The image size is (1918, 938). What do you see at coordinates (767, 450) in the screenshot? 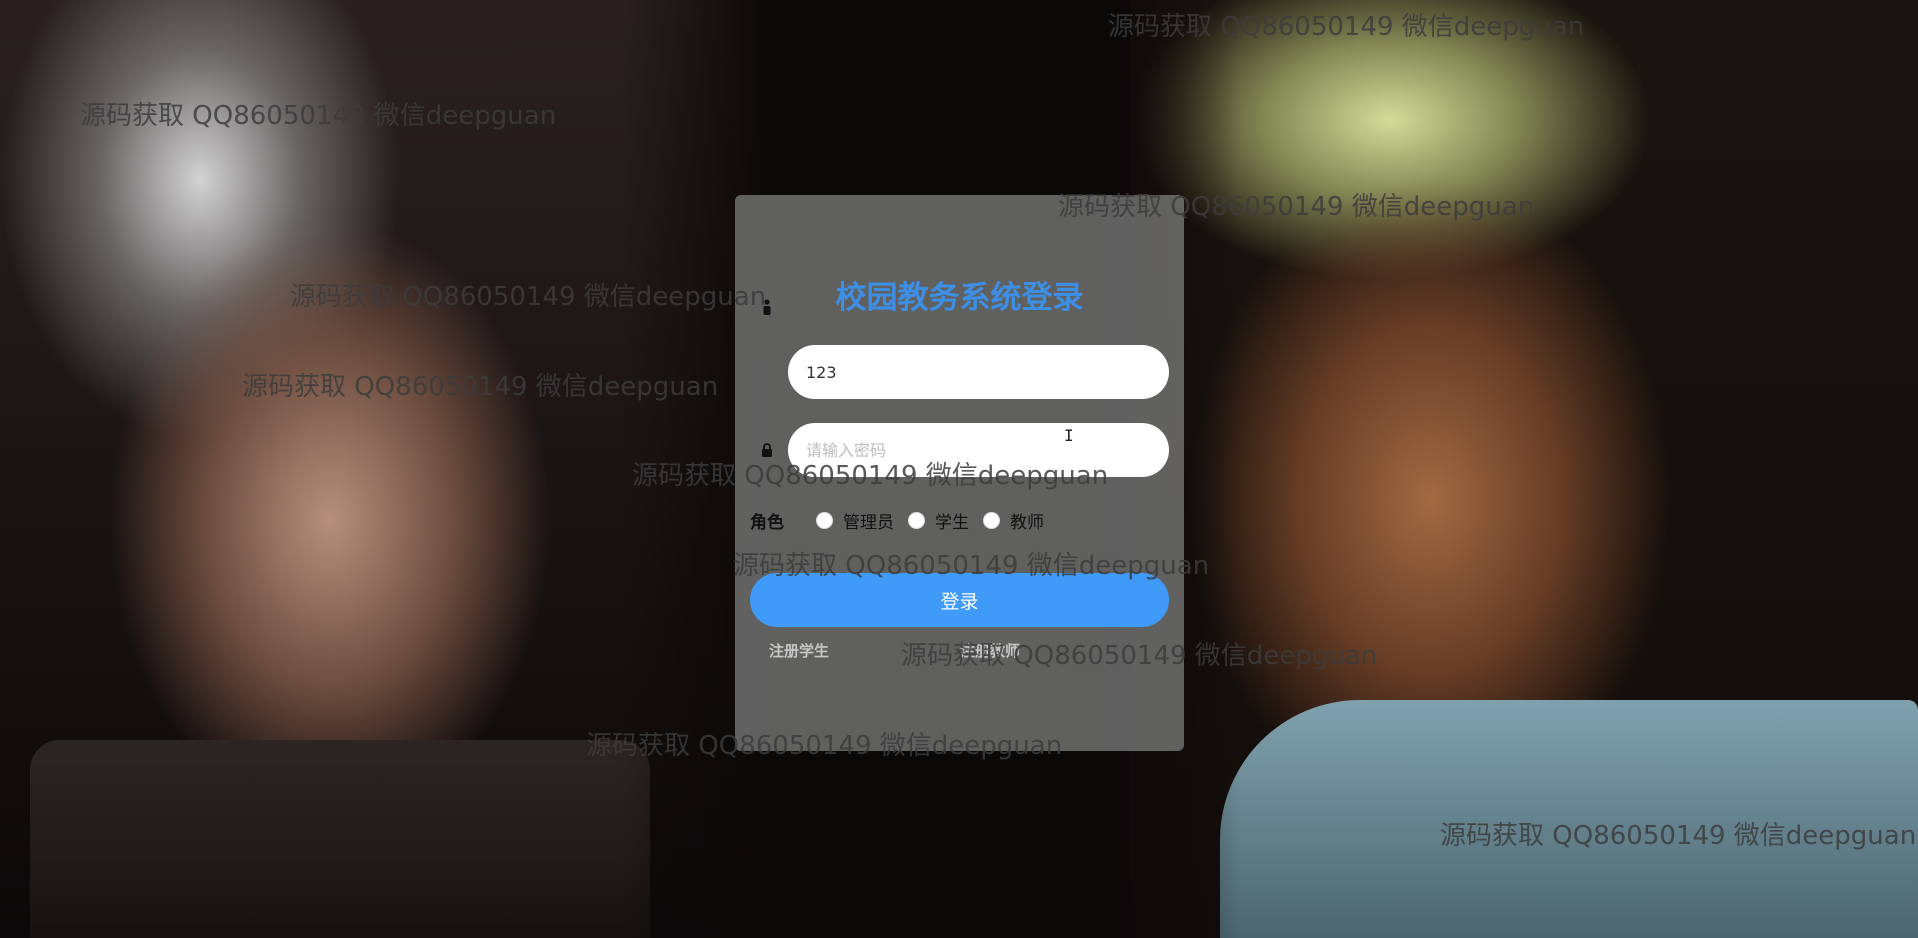
I see `lock-icon` at bounding box center [767, 450].